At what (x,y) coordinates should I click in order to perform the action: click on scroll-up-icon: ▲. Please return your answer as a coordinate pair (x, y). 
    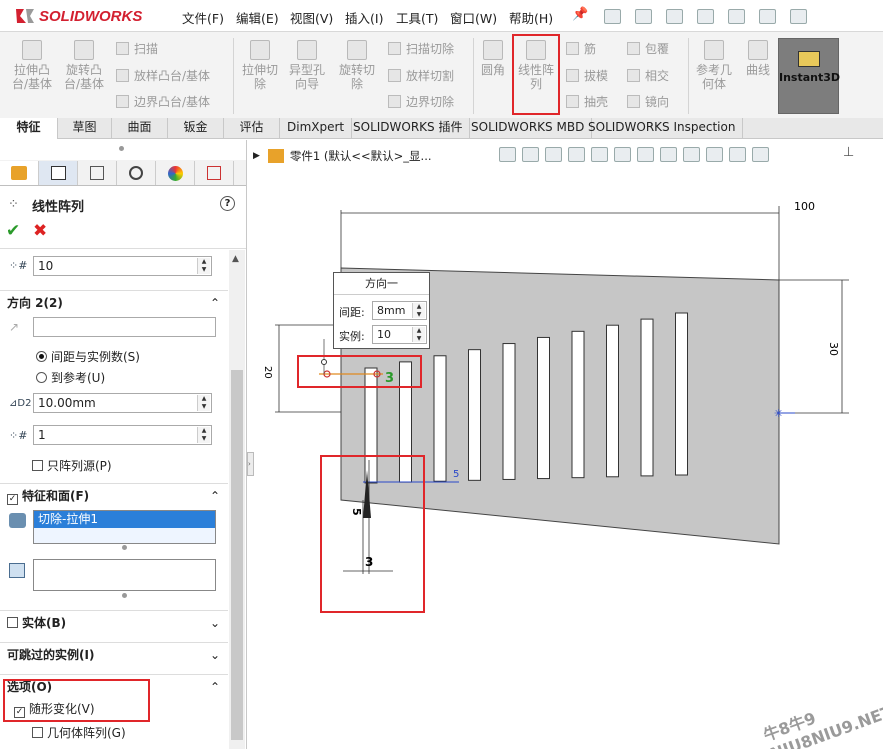
    Looking at the image, I should click on (235, 259).